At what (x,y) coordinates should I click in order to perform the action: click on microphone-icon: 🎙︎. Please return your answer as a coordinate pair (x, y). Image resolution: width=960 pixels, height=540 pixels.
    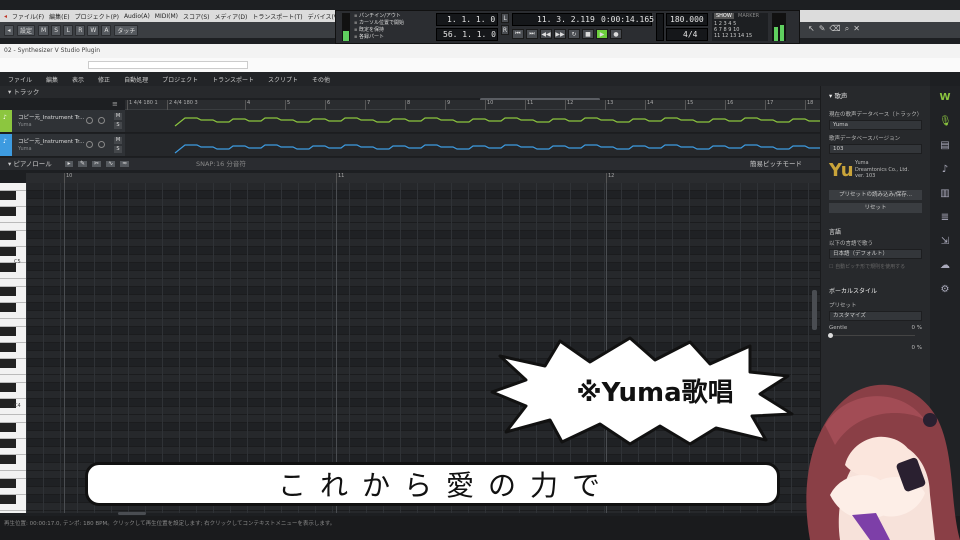
    Looking at the image, I should click on (945, 122).